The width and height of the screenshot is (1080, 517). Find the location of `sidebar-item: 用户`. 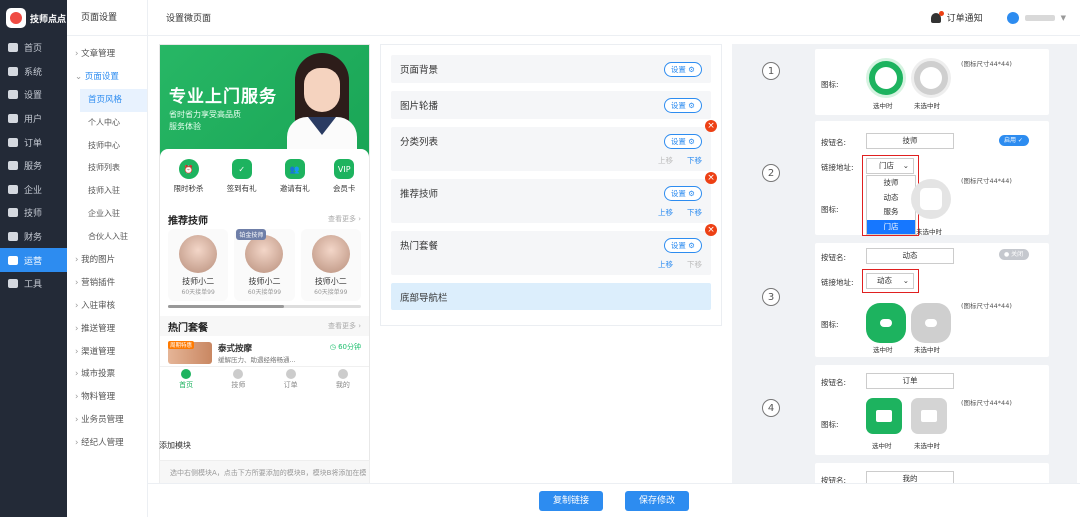

sidebar-item: 用户 is located at coordinates (33, 119).